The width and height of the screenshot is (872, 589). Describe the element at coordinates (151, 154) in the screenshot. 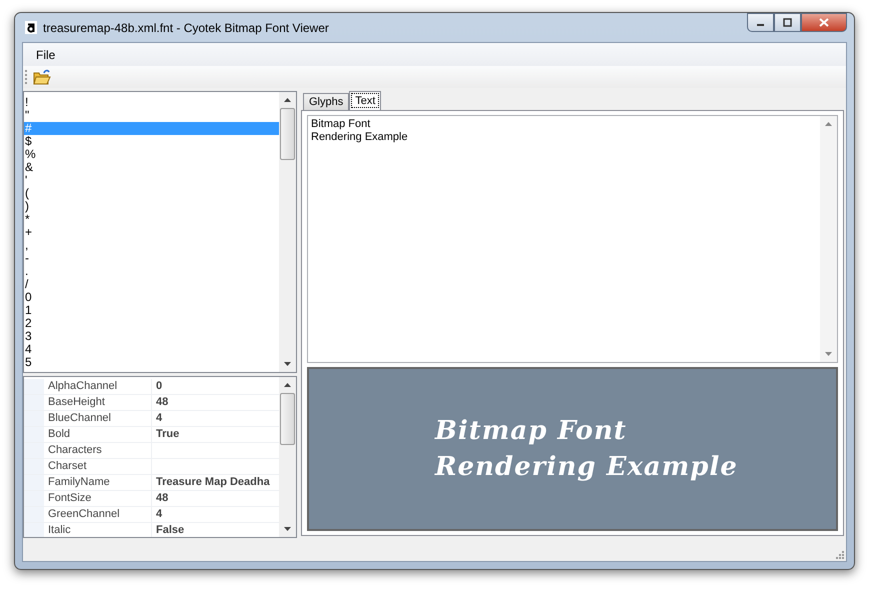

I see `glyph-list-item: %` at that location.